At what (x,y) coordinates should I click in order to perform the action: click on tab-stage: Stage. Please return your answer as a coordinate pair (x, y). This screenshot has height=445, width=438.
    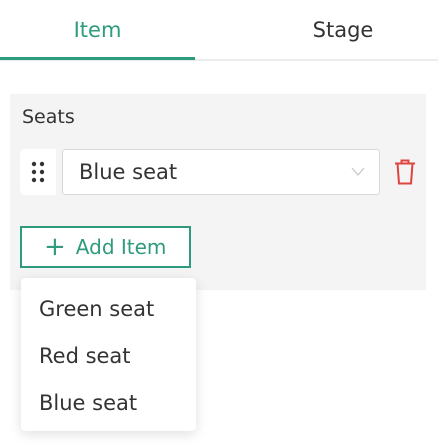
    Looking at the image, I should click on (343, 29).